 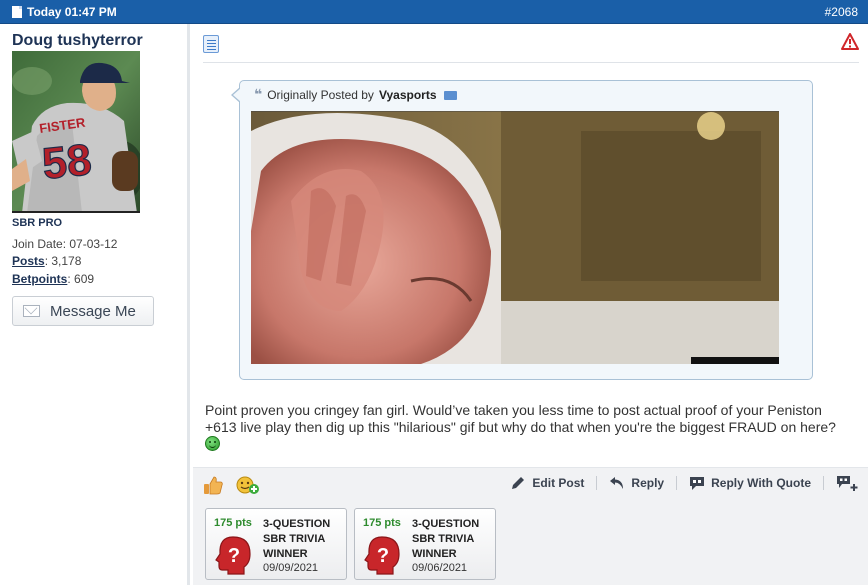 I want to click on jersey-number: 58, so click(x=67, y=162).